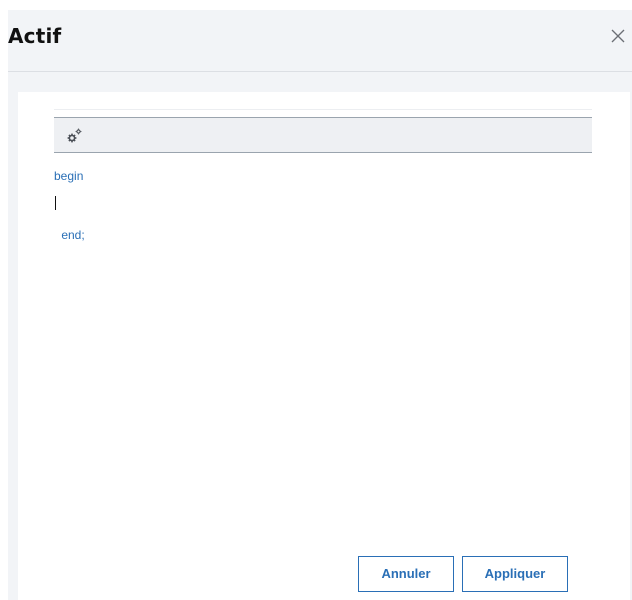 This screenshot has width=632, height=600. I want to click on code-line-end: end;, so click(71, 235).